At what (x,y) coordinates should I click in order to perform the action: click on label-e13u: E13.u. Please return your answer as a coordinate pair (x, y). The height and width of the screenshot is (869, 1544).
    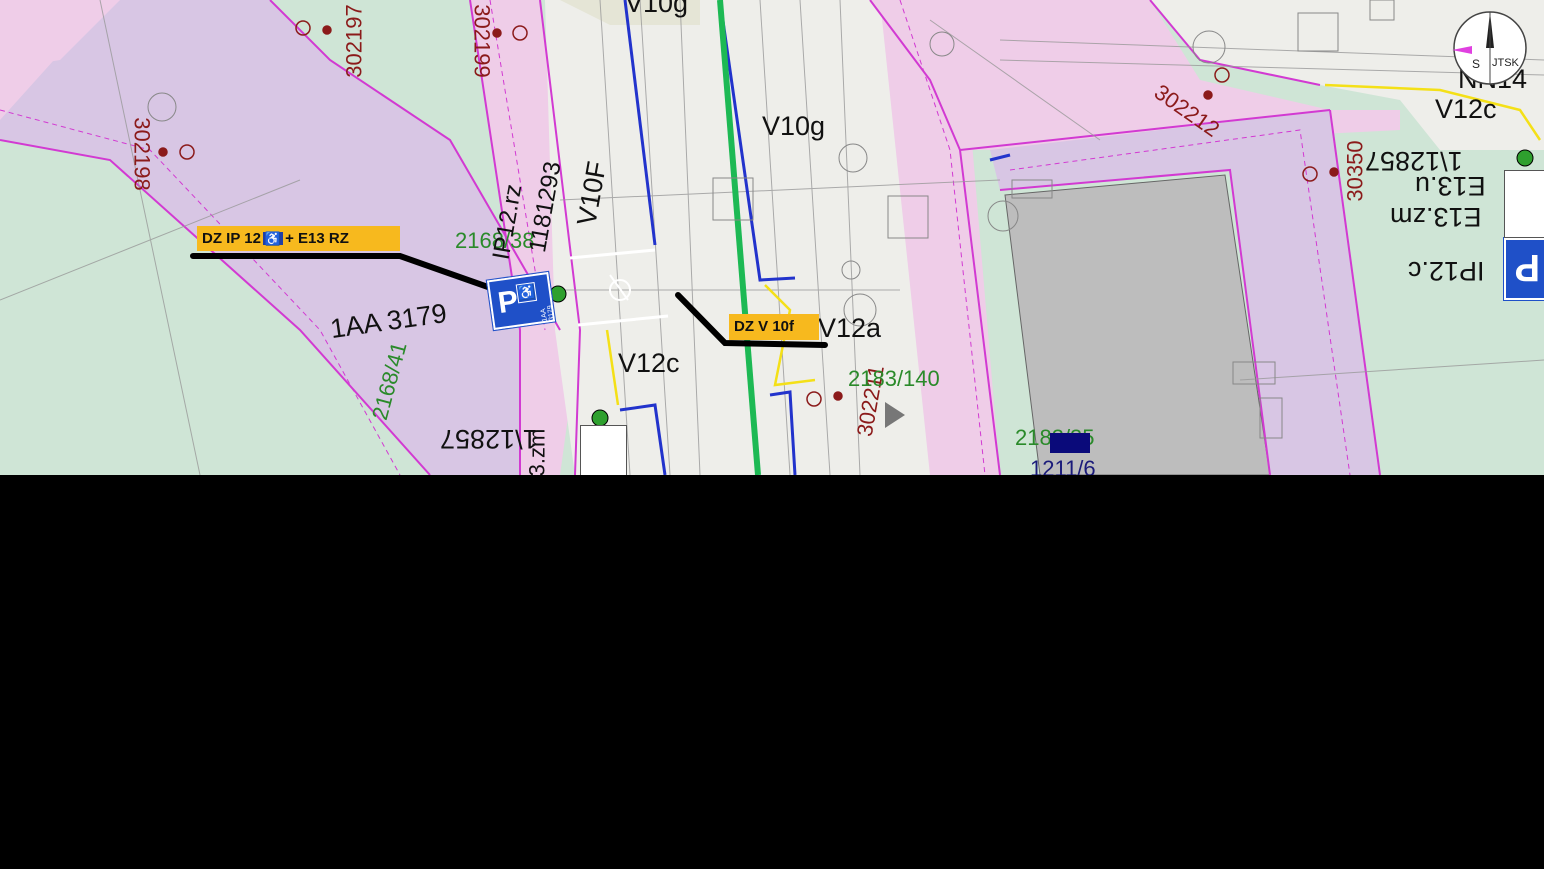
    Looking at the image, I should click on (1450, 186).